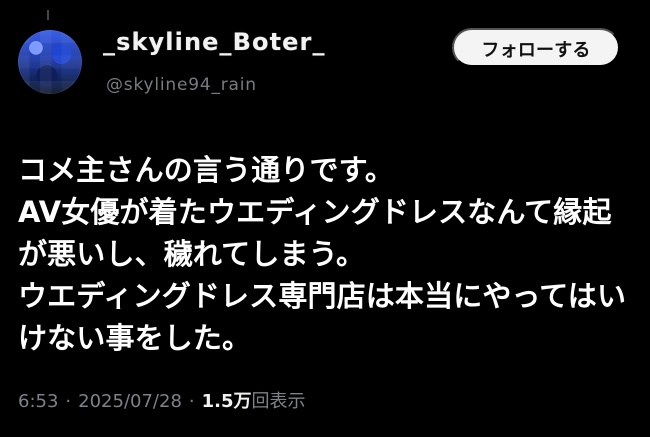  What do you see at coordinates (181, 85) in the screenshot?
I see `user-handle: @skyline94_rain` at bounding box center [181, 85].